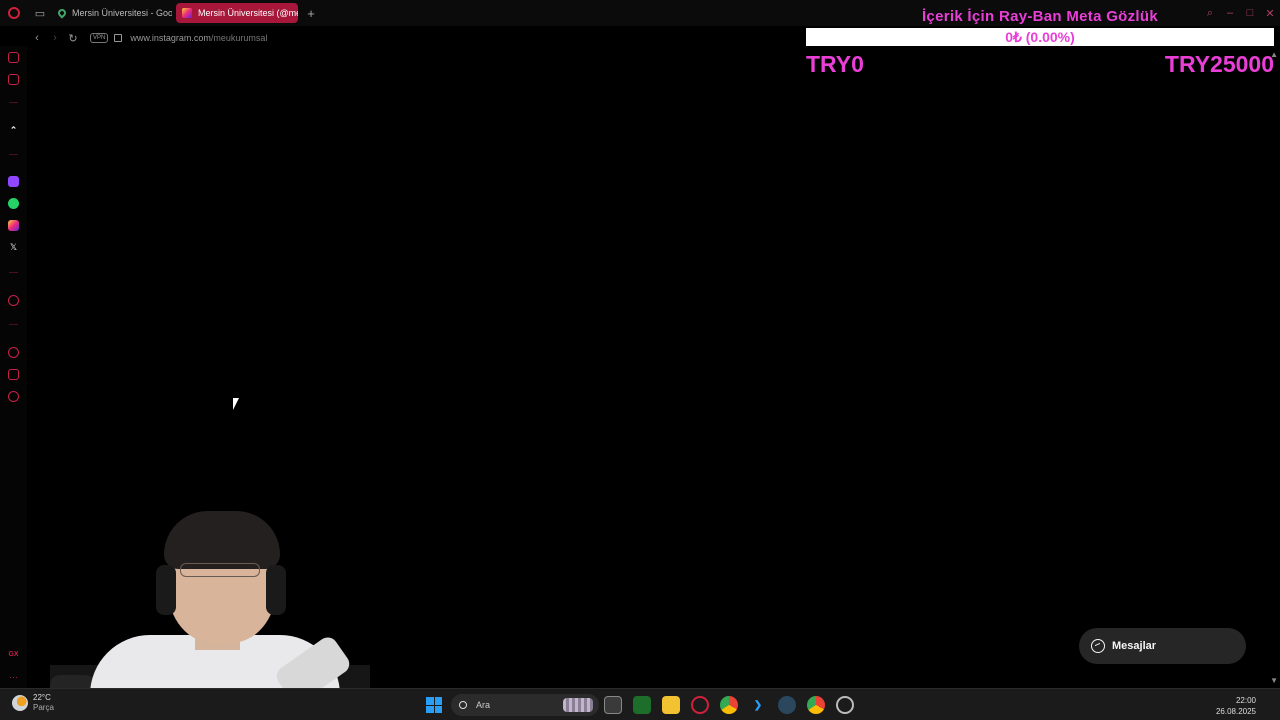  I want to click on taskbar: 22°C Parça Ara ❯ 22:00 26.08.2025, so click(640, 704).